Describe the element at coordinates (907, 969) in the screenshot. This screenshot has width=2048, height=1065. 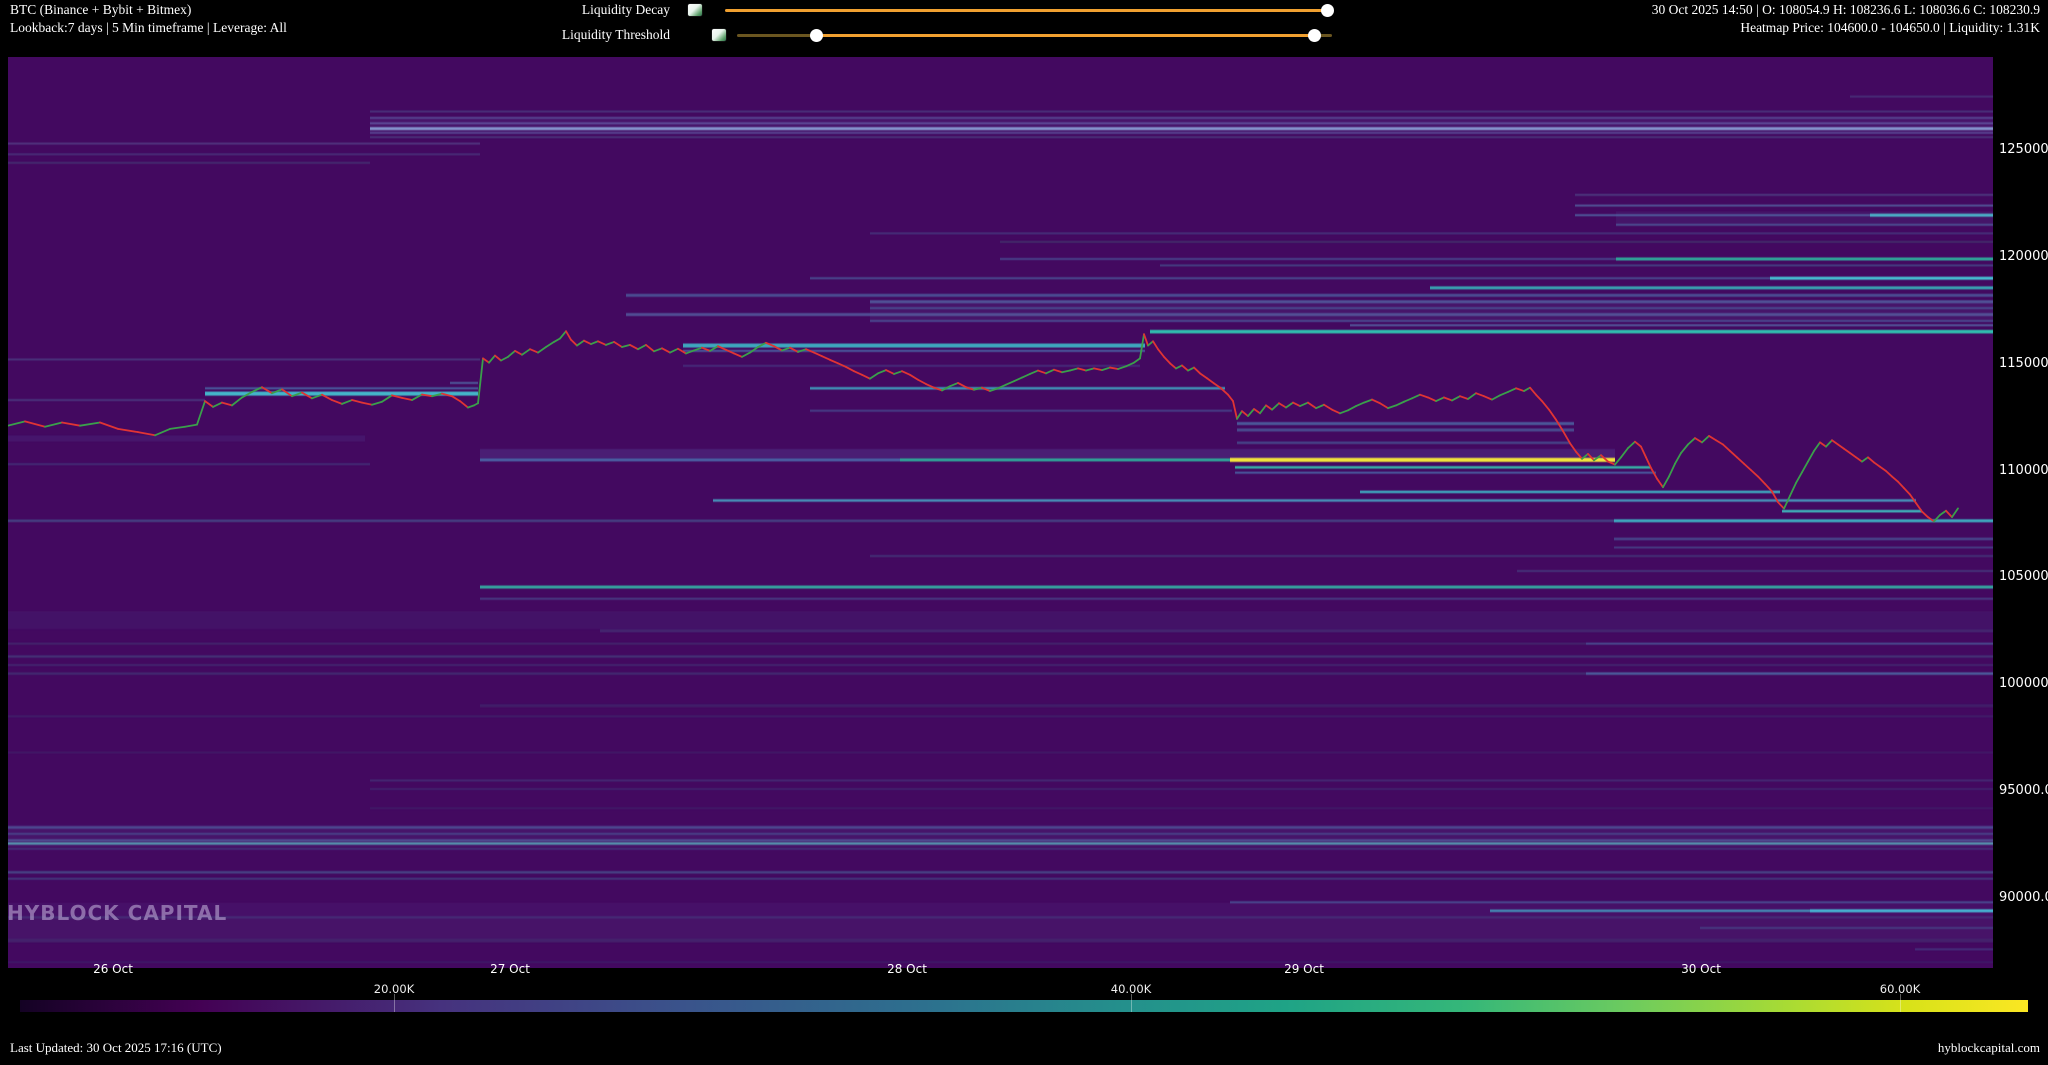
I see `date-axis-label: 28 Oct` at that location.